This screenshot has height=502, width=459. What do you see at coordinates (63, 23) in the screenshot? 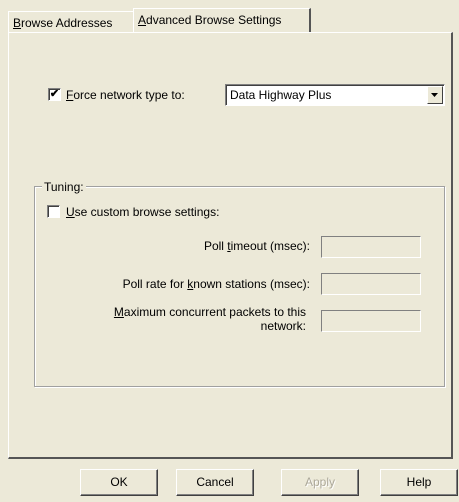
I see `tab-browse-addresses-label: Browse Addresses` at bounding box center [63, 23].